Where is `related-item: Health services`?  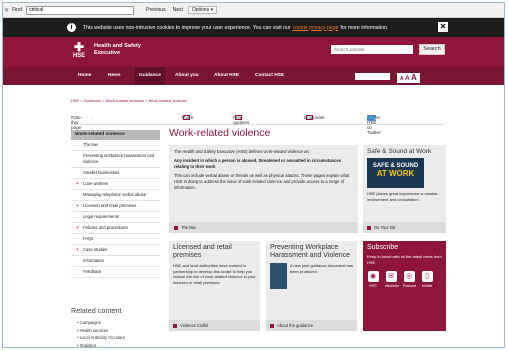
related-item: Health services is located at coordinates (101, 331).